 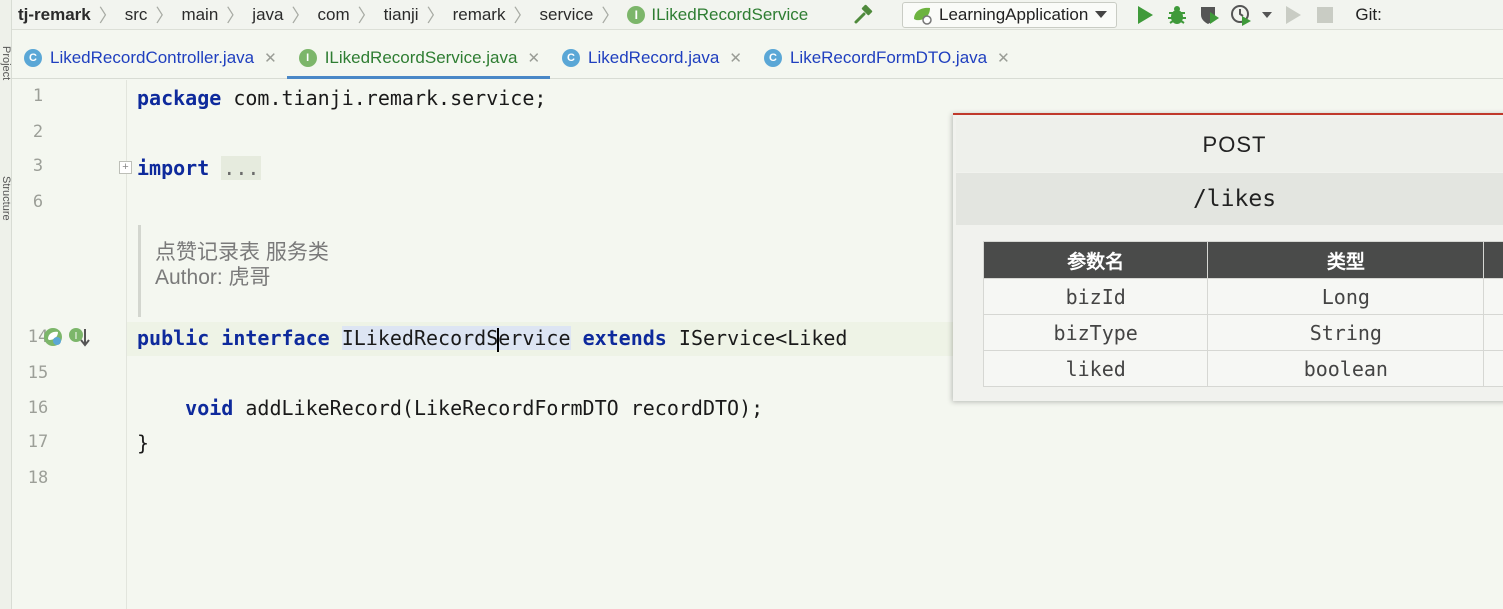 I want to click on column-header-param-name: 参数名, so click(x=1095, y=260).